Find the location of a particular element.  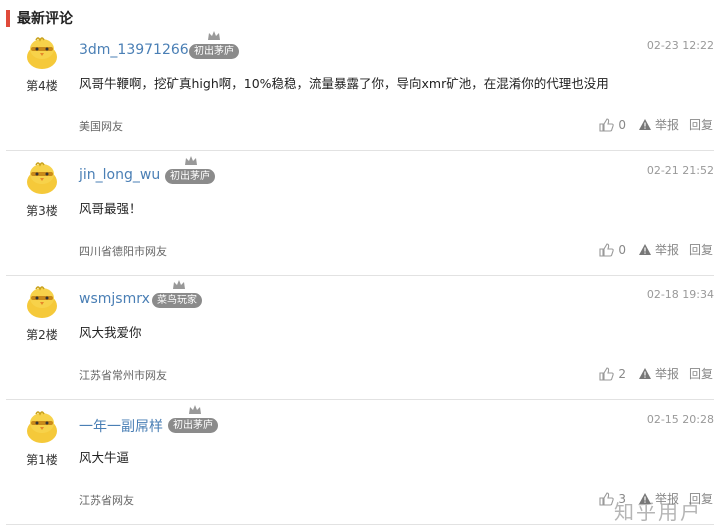

comment-actions: 2 举报 回复 is located at coordinates (656, 373).